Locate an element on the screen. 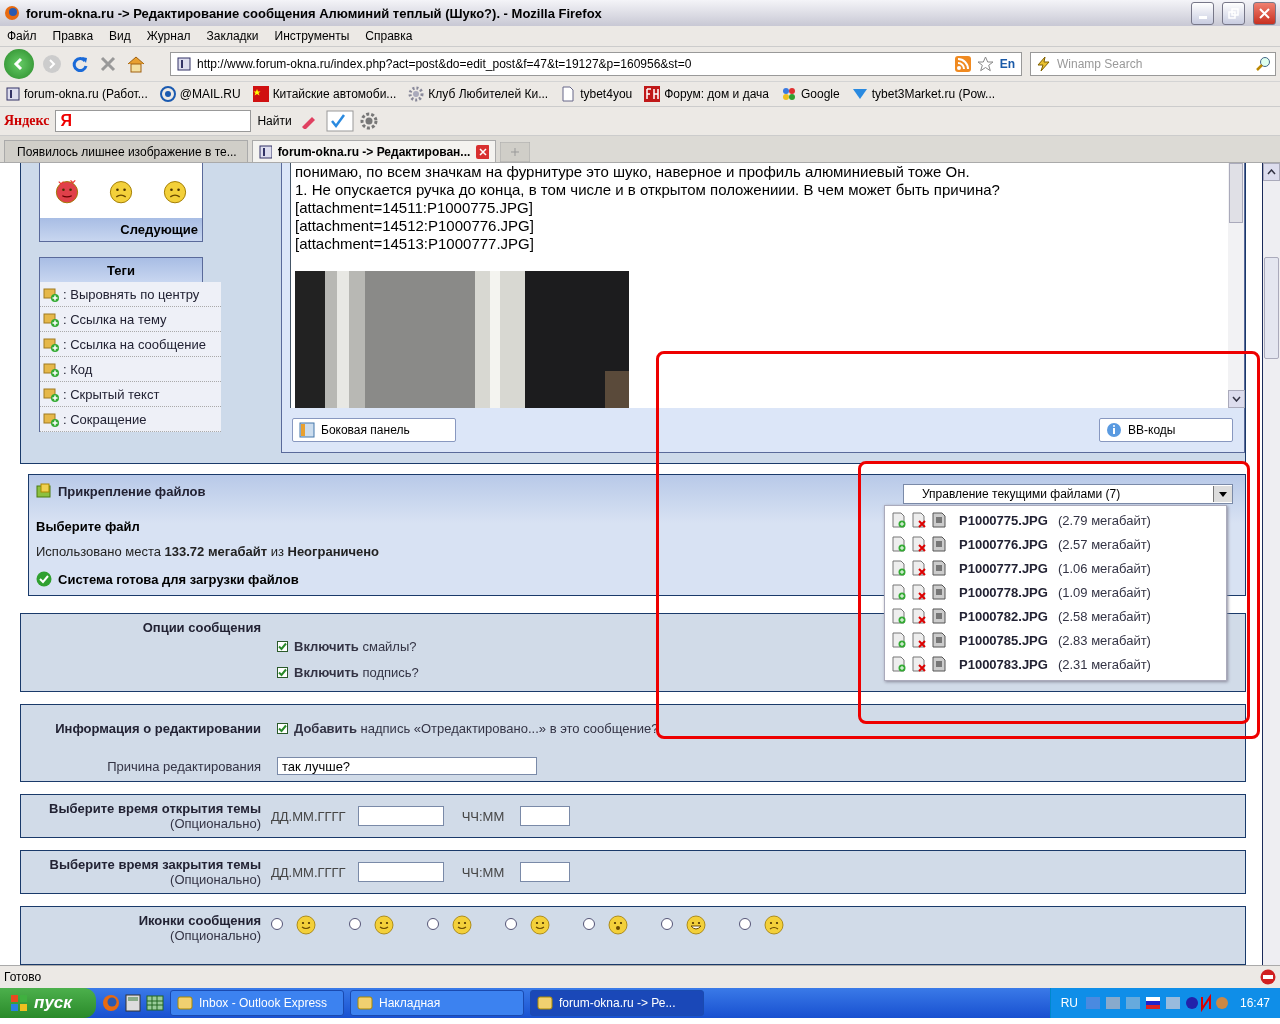  menu-item: Журнал is located at coordinates (168, 36).